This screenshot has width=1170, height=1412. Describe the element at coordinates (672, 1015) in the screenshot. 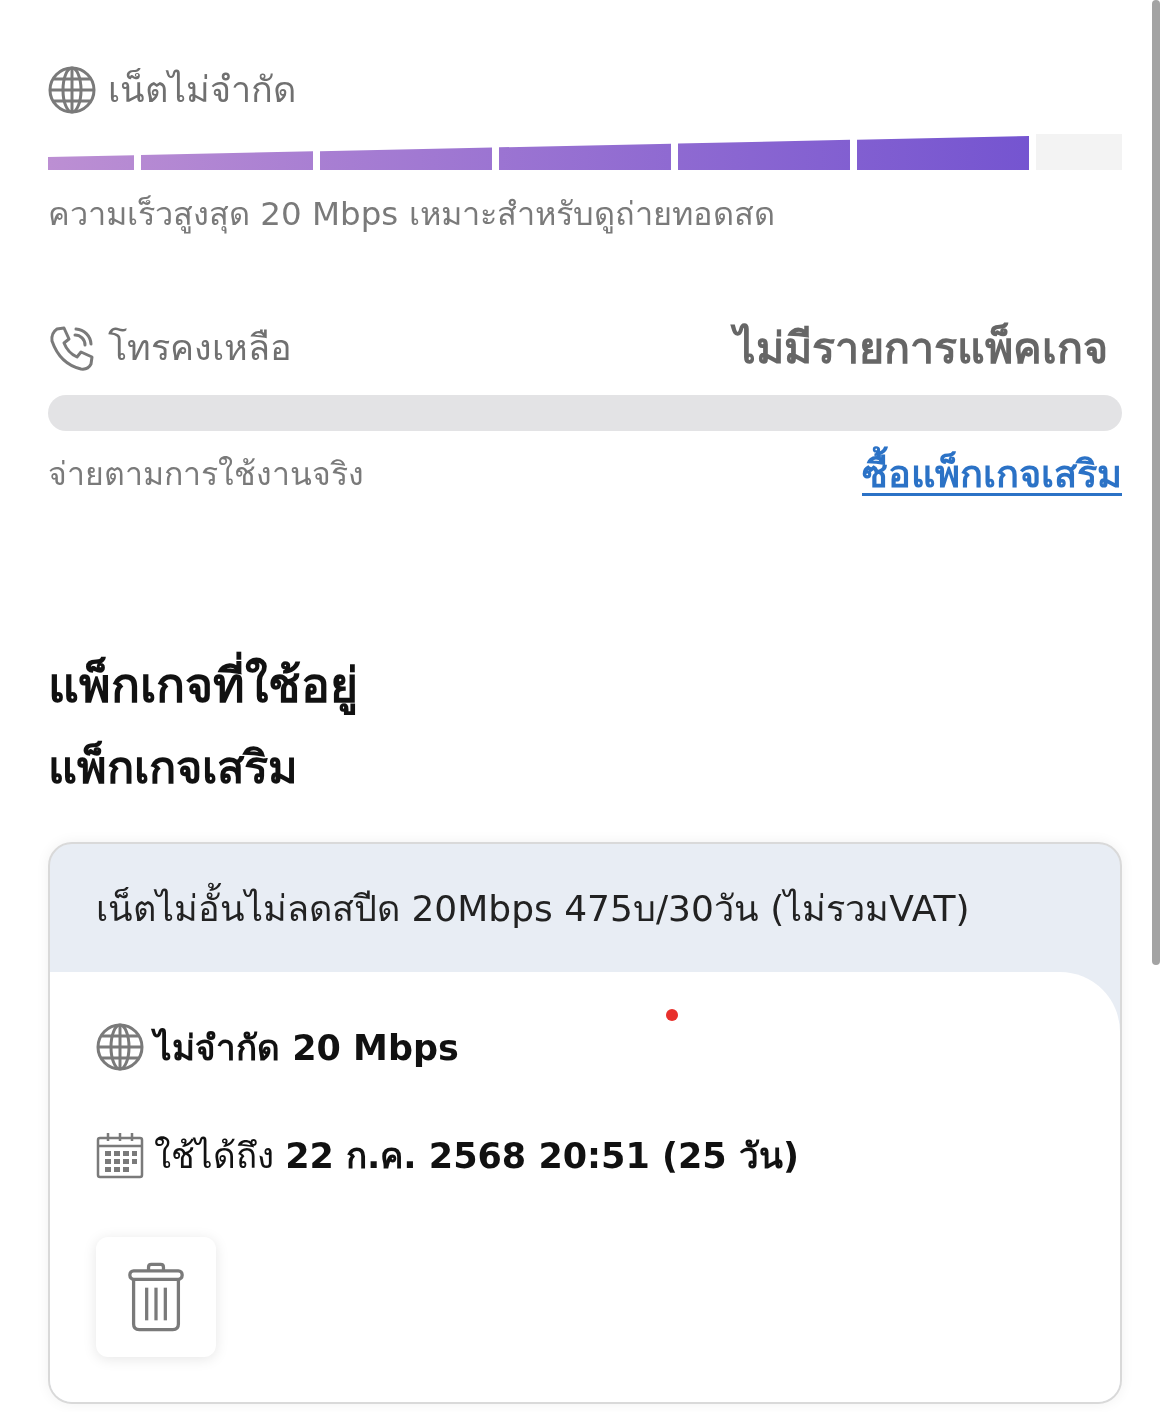

I see `notification-dot-icon` at that location.